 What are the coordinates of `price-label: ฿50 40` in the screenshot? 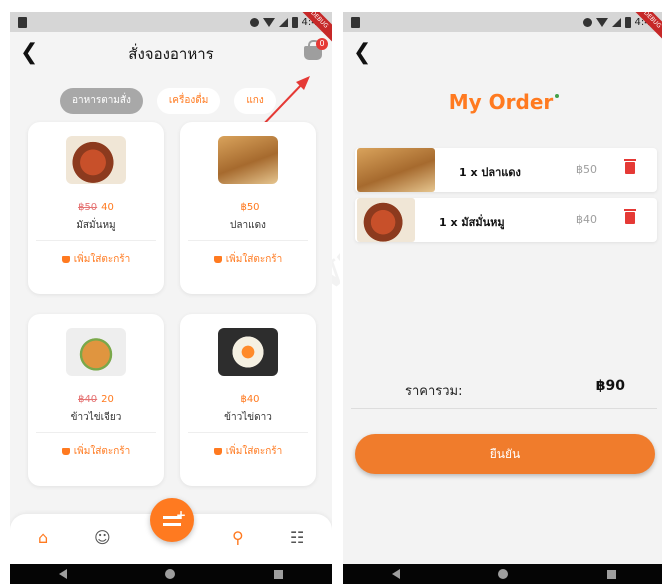 It's located at (96, 207).